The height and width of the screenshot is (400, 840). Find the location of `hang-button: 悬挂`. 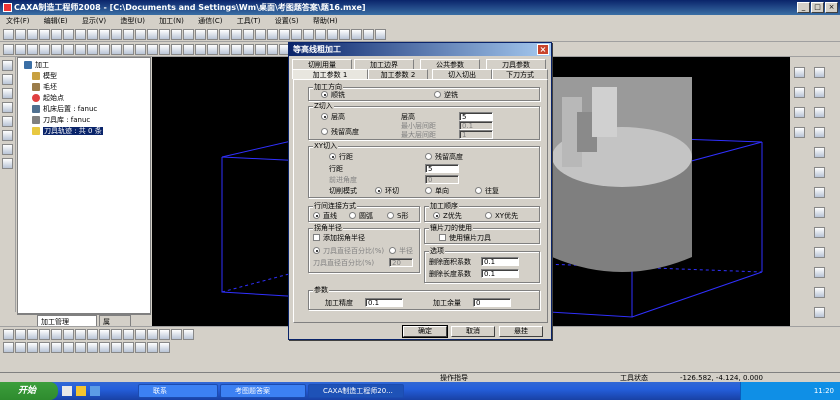

hang-button: 悬挂 is located at coordinates (521, 331).